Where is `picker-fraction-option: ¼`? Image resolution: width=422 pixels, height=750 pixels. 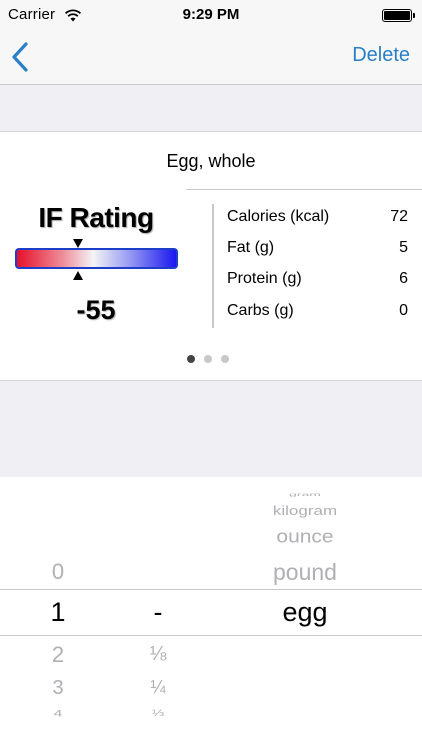
picker-fraction-option: ¼ is located at coordinates (158, 687).